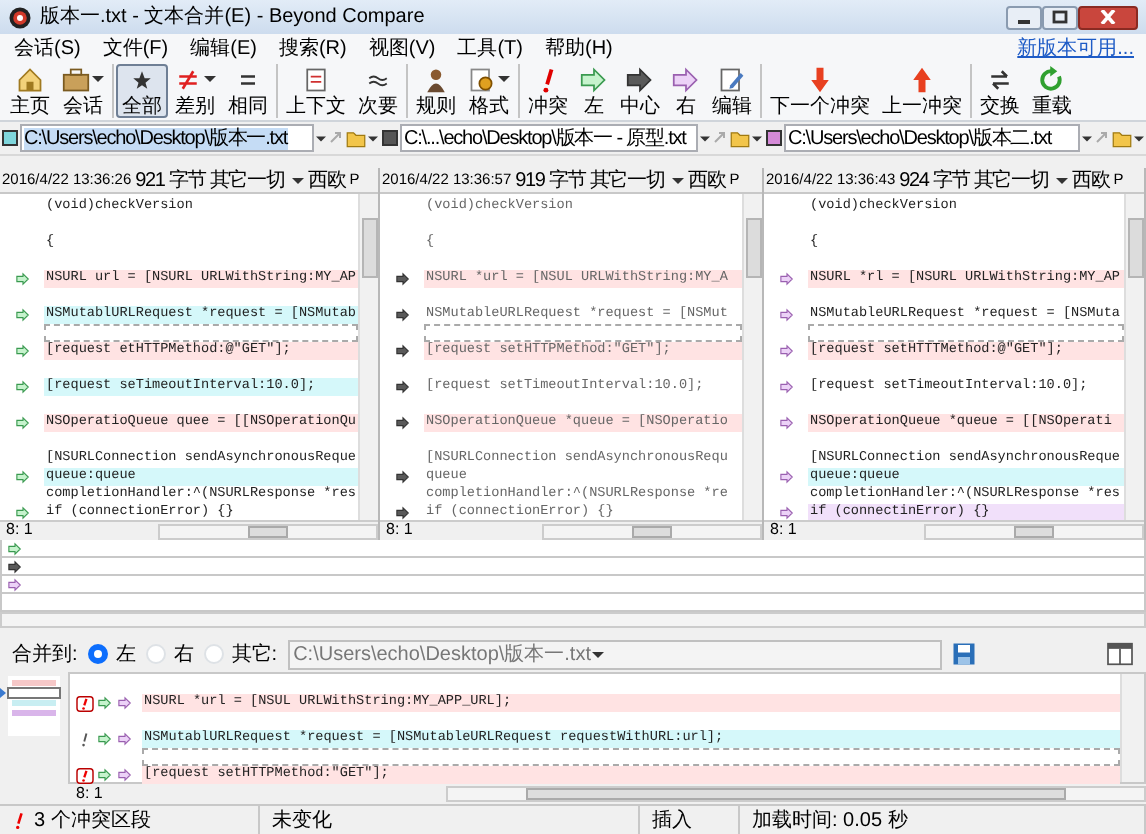 The width and height of the screenshot is (1146, 834). I want to click on status-text: 插入, so click(672, 820).